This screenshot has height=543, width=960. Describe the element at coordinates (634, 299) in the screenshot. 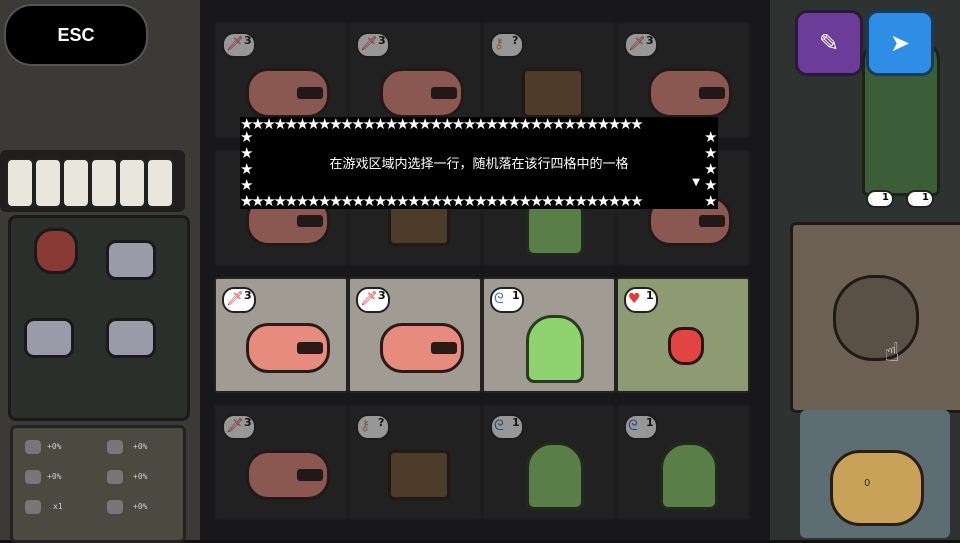

I see `heart-icon: ♥` at that location.